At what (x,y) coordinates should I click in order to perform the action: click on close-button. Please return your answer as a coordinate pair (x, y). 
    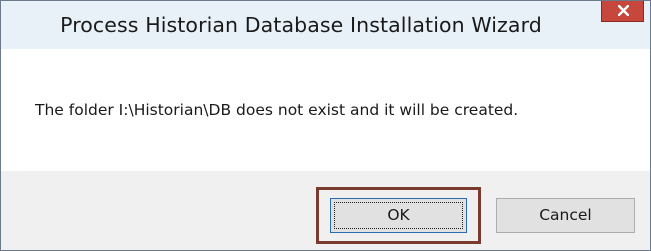
    Looking at the image, I should click on (622, 11).